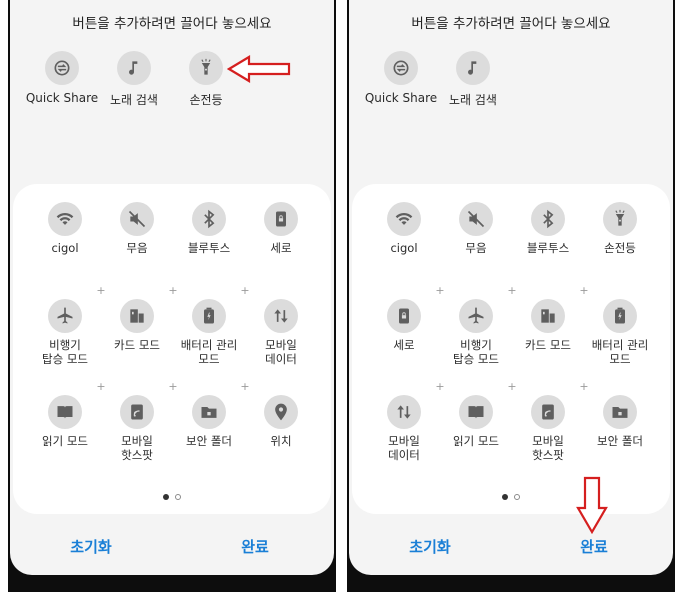  What do you see at coordinates (476, 352) in the screenshot?
I see `quick-tile-label: 비행기 탑승 모드` at bounding box center [476, 352].